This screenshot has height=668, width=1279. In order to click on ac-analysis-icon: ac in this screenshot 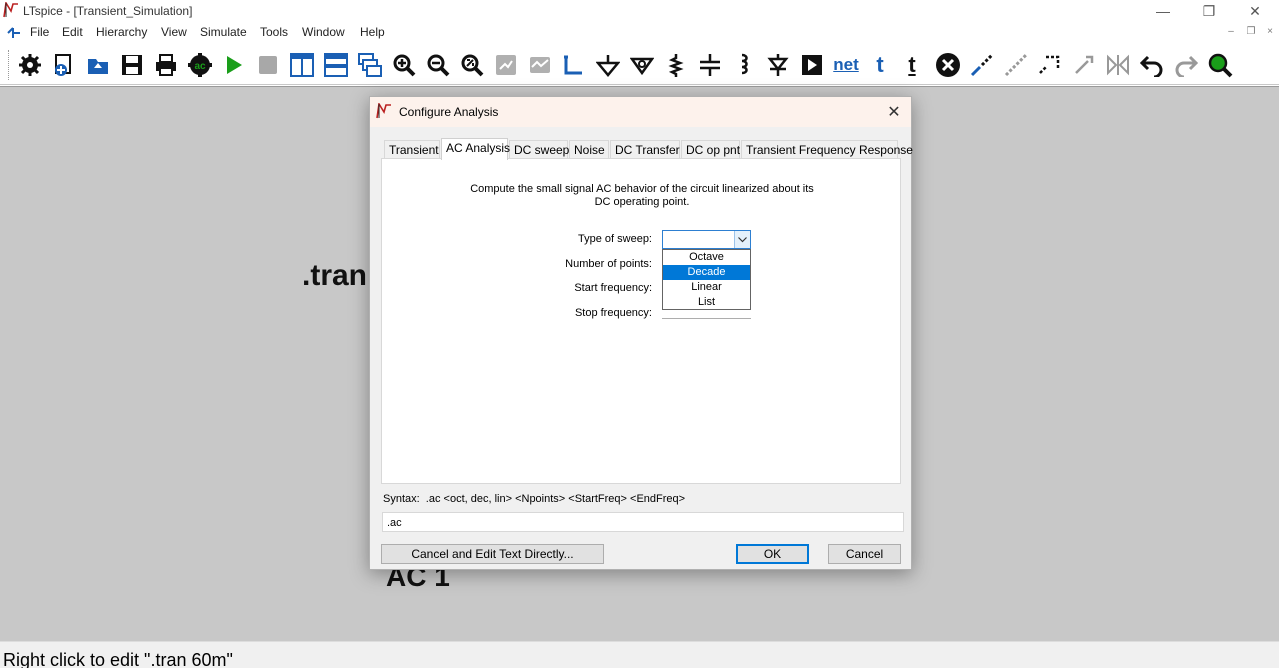, I will do `click(200, 65)`.